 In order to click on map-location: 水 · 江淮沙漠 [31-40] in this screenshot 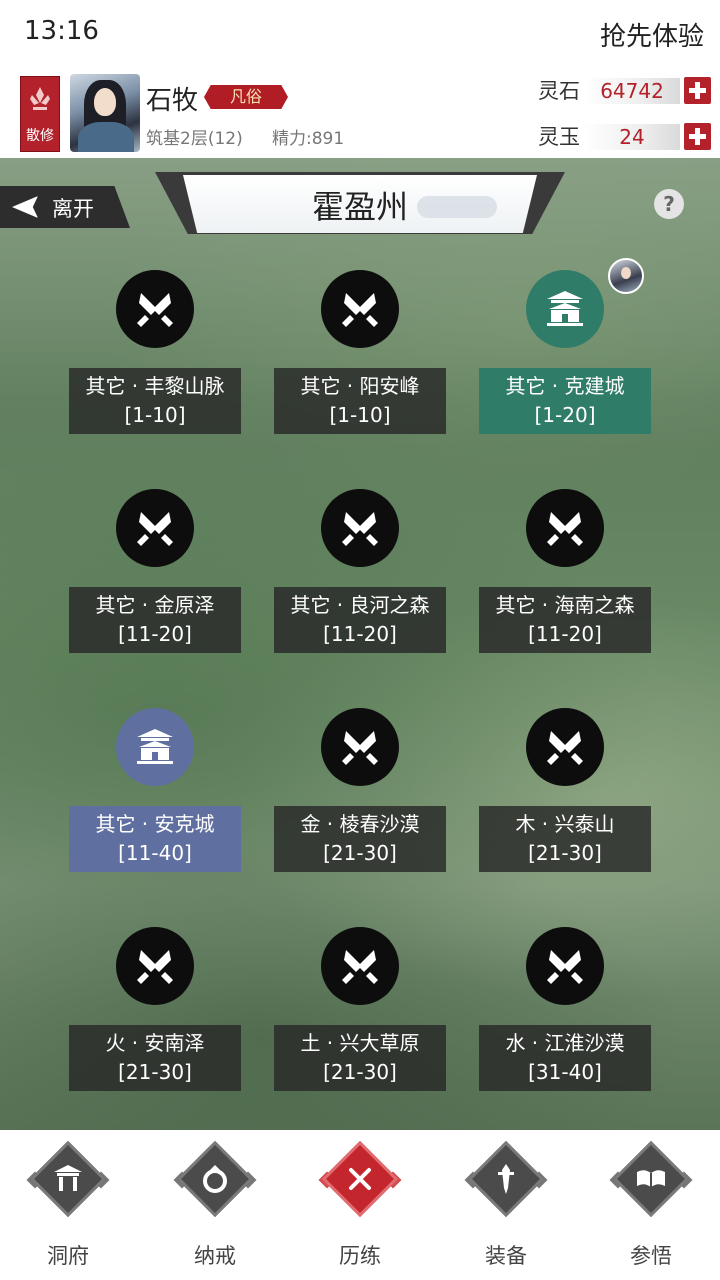, I will do `click(565, 1011)`.